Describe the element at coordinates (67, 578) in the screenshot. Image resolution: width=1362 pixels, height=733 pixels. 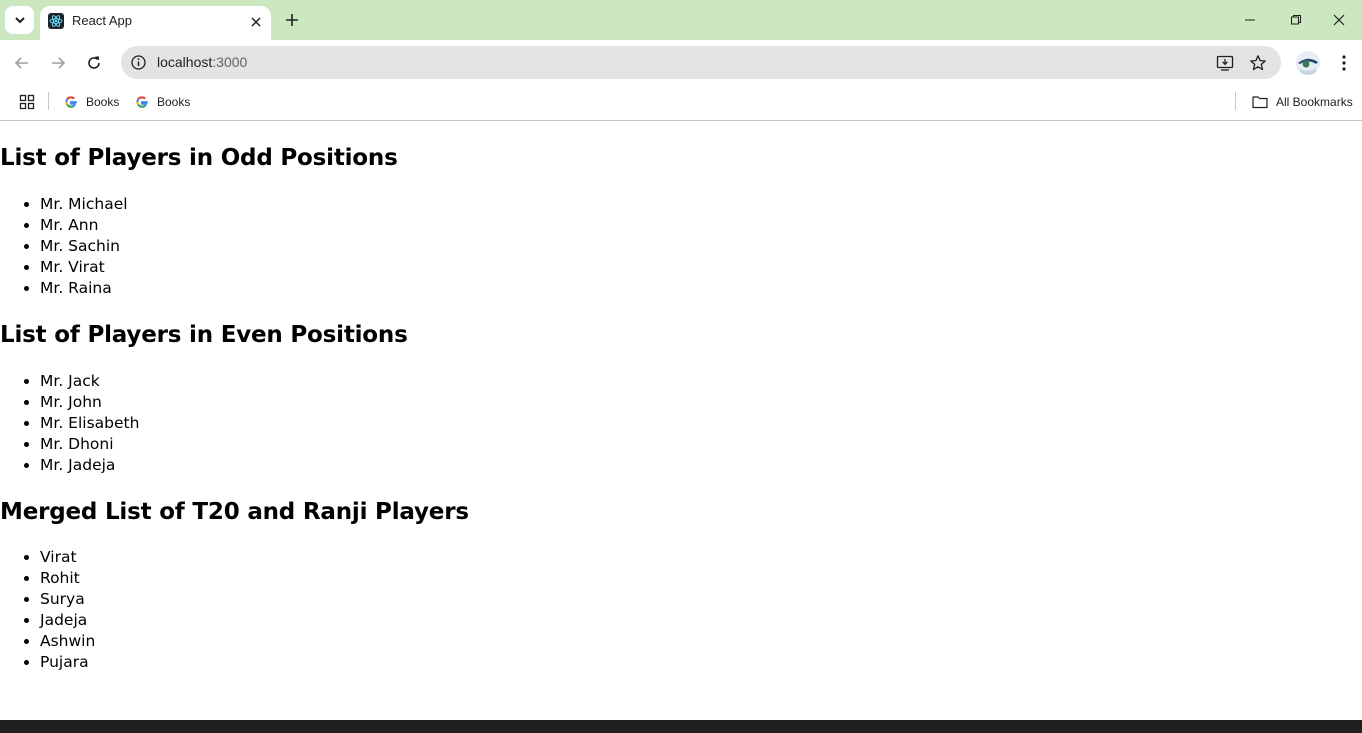
I see `list-item: Rohit` at that location.